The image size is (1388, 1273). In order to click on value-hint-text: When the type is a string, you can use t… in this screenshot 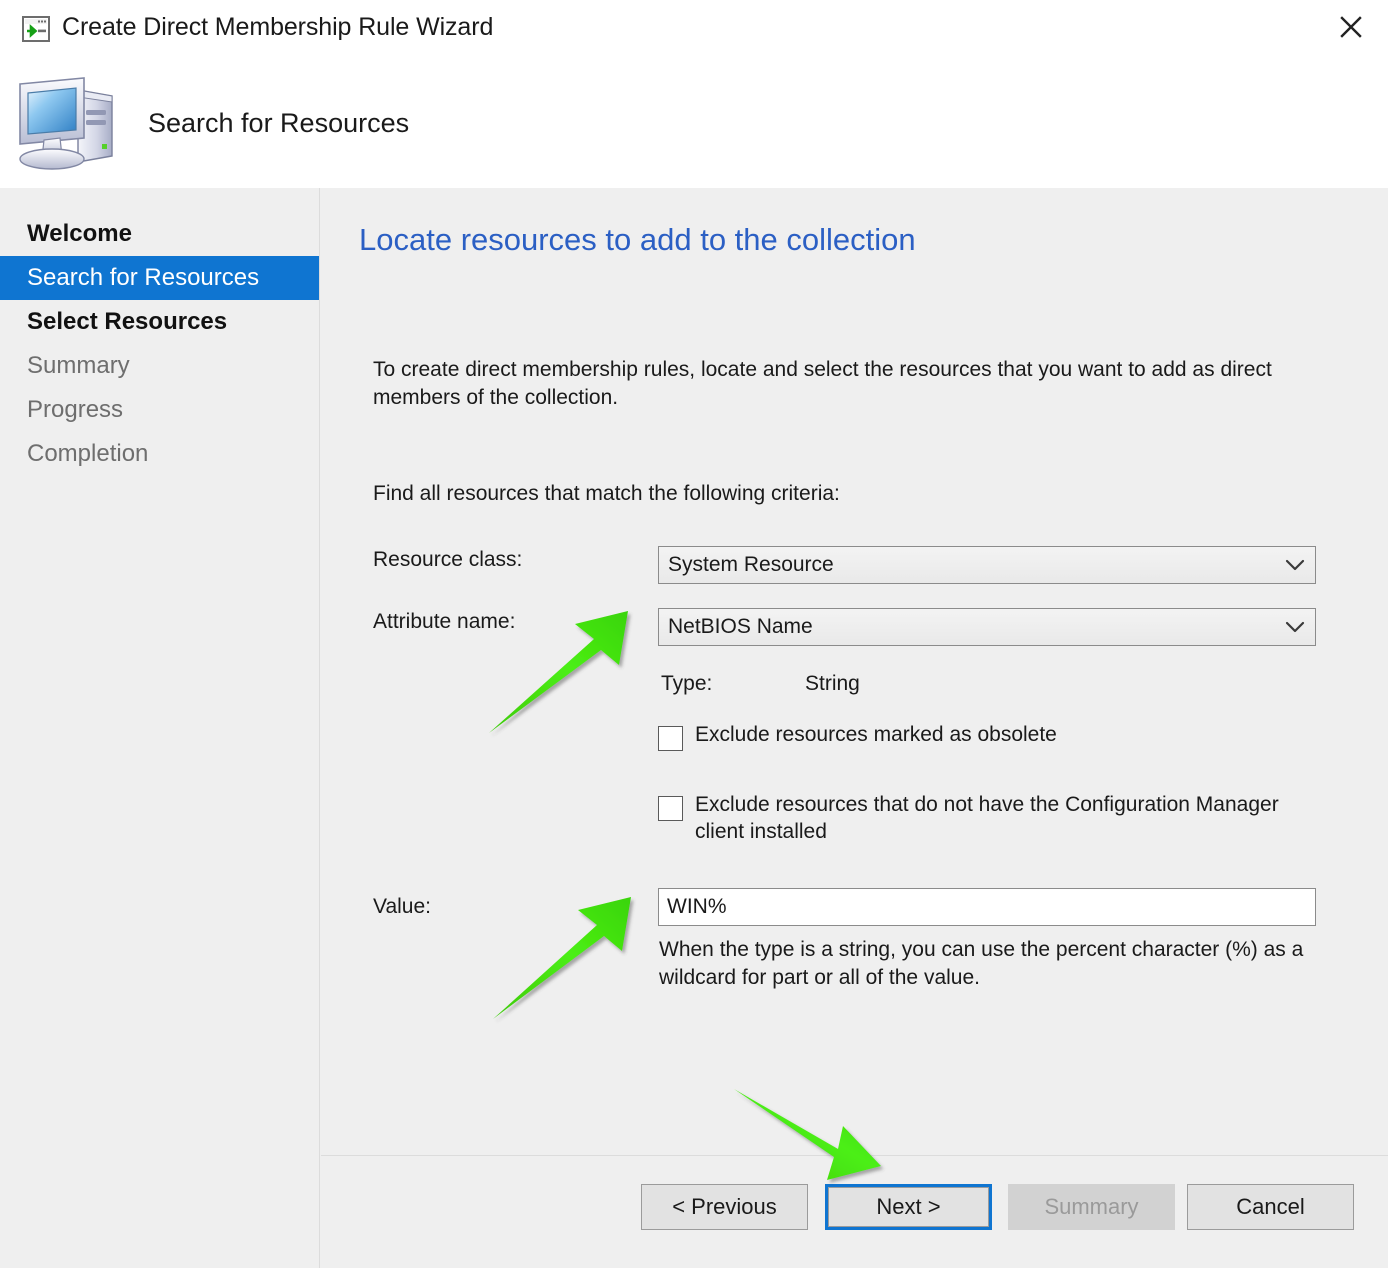, I will do `click(981, 963)`.